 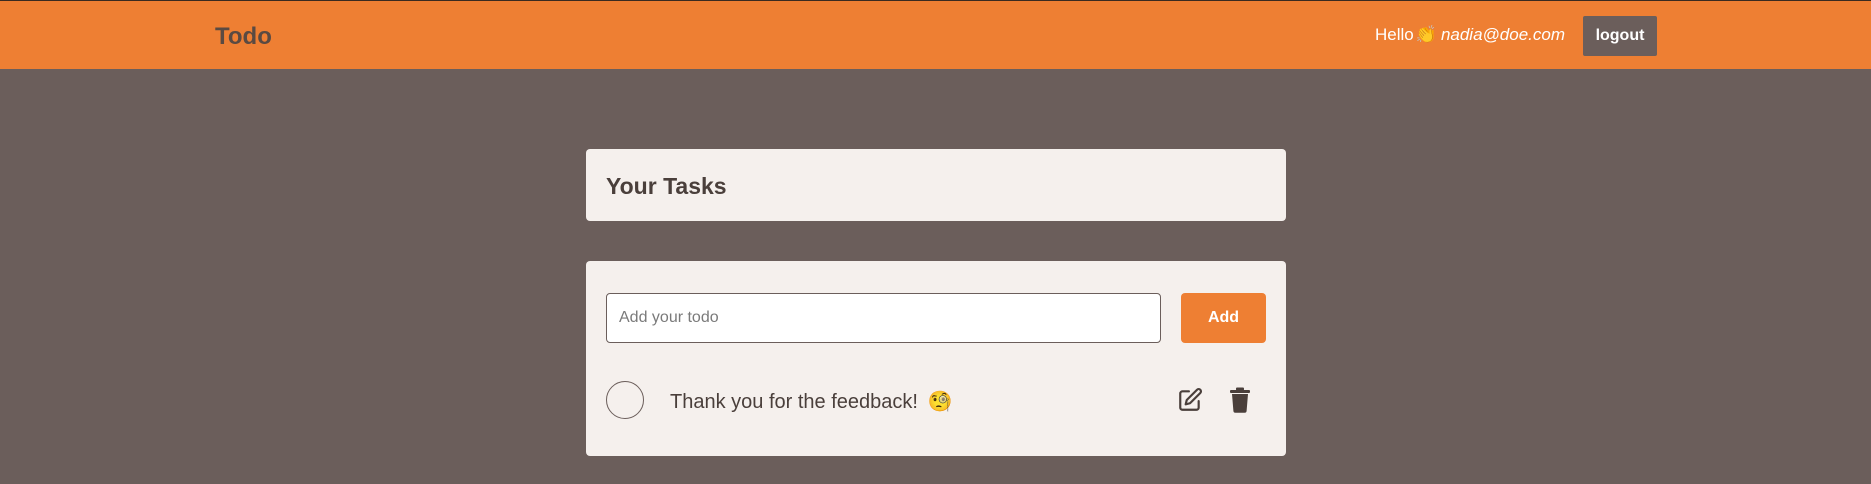 What do you see at coordinates (883, 318) in the screenshot?
I see `todo-input` at bounding box center [883, 318].